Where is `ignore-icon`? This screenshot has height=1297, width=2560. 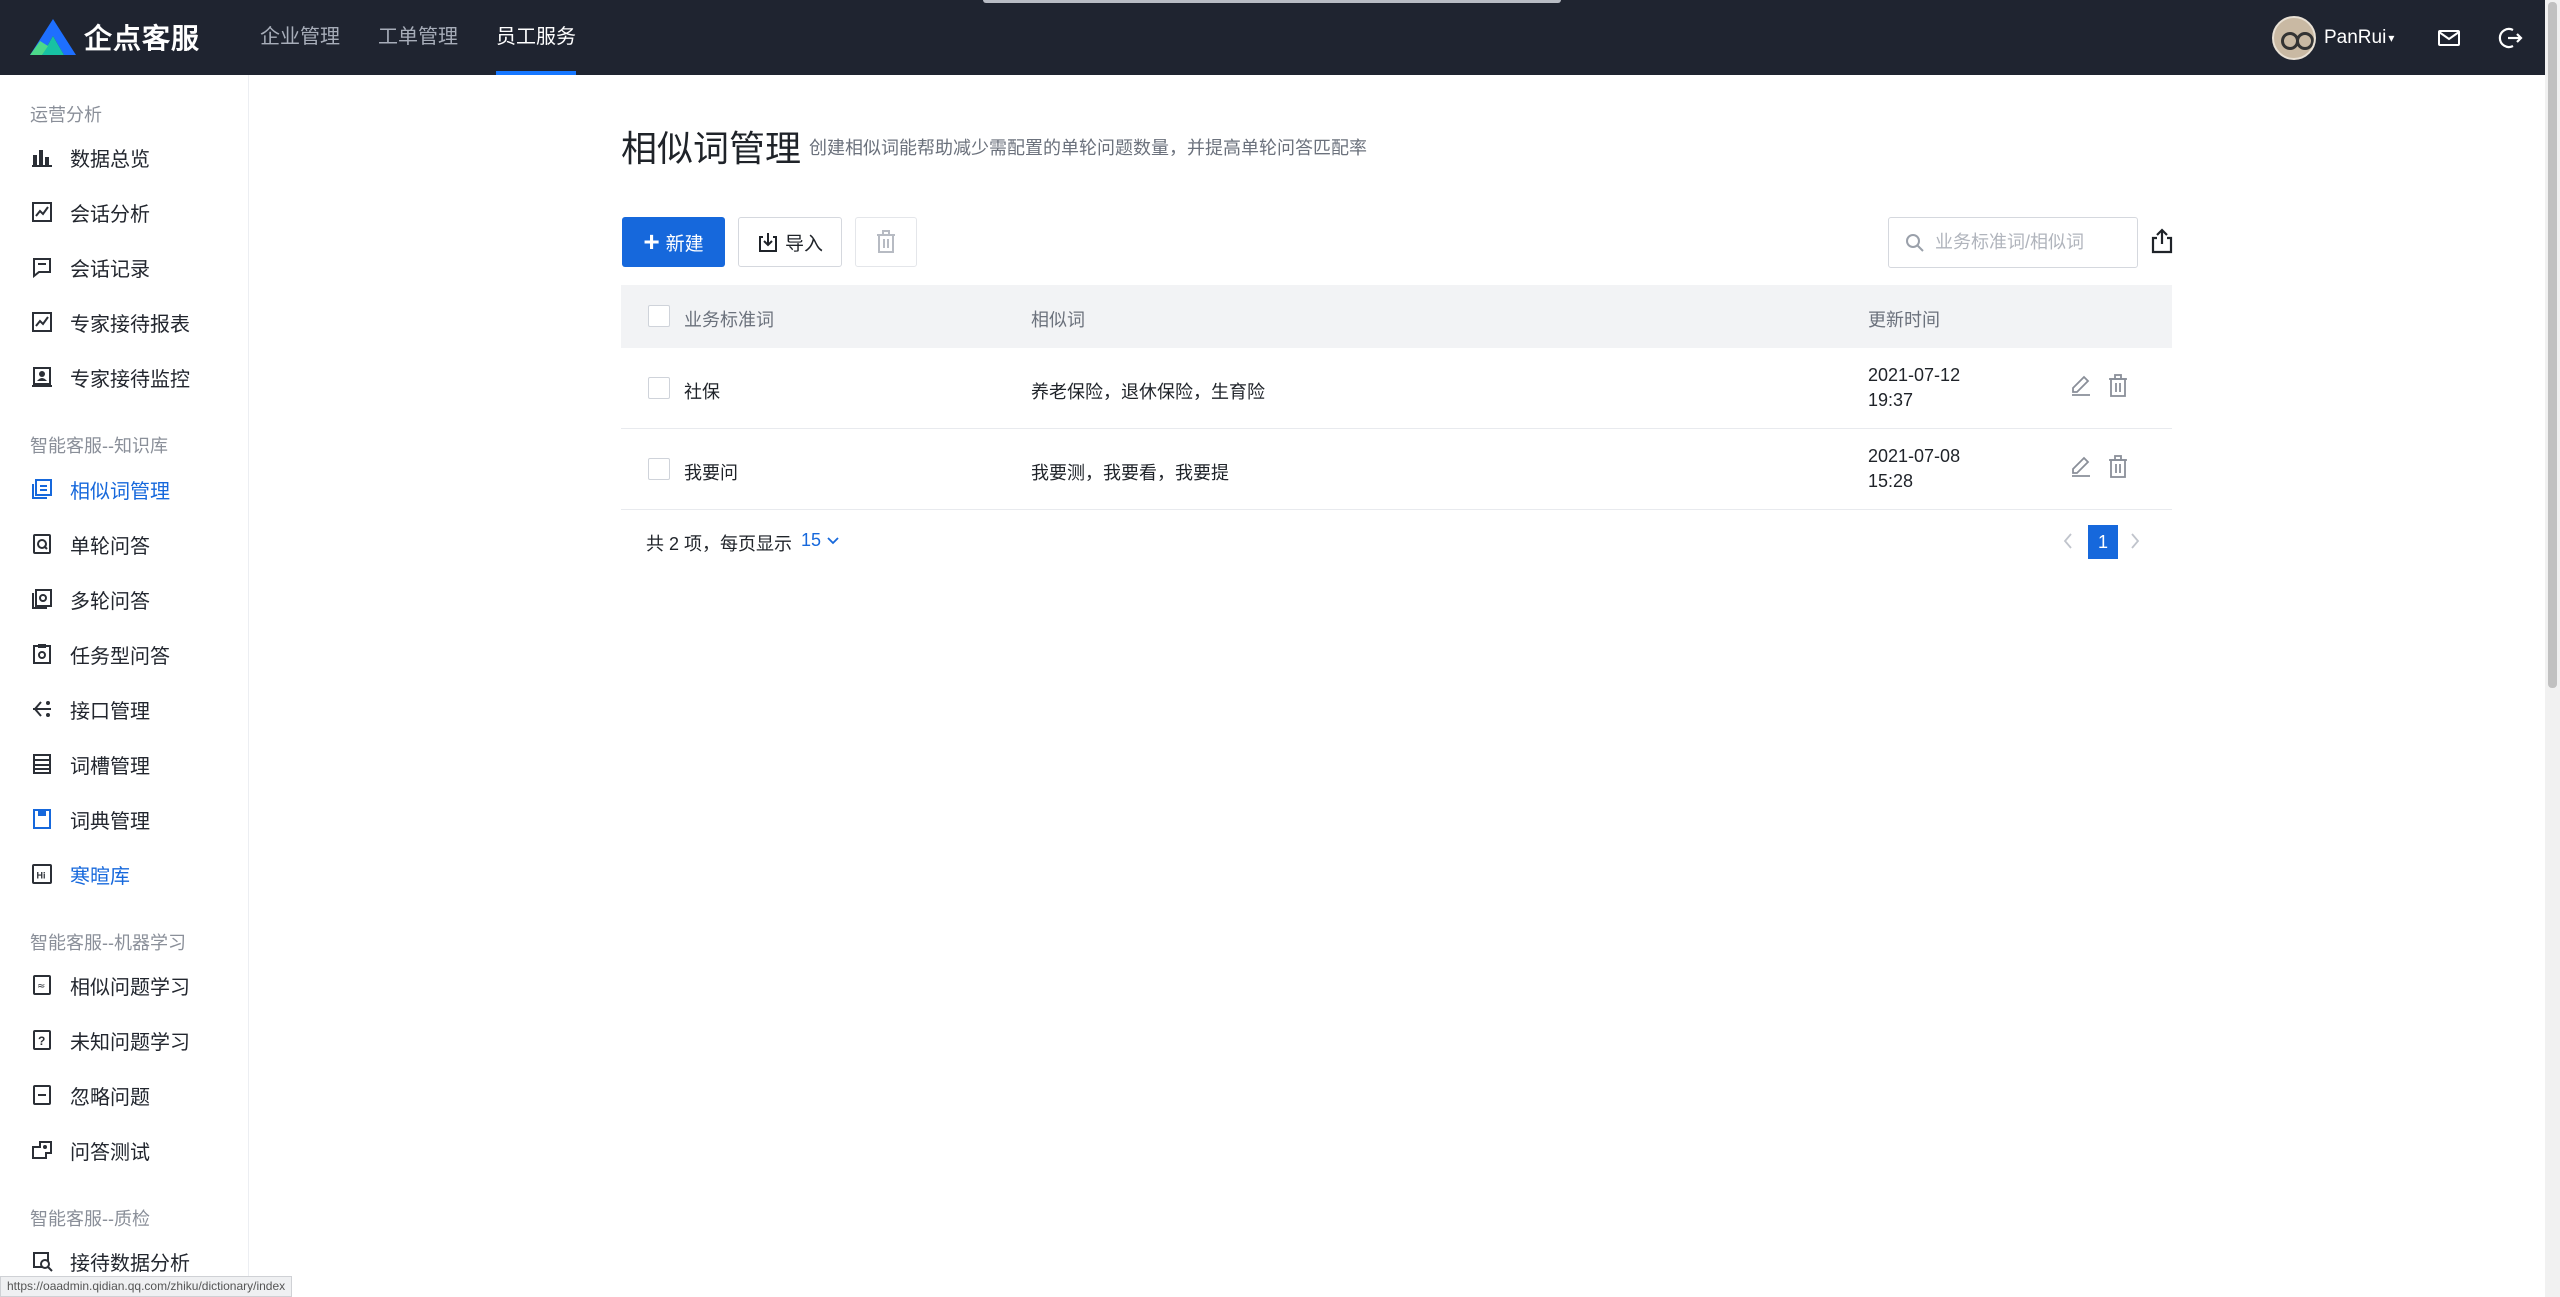
ignore-icon is located at coordinates (42, 1095).